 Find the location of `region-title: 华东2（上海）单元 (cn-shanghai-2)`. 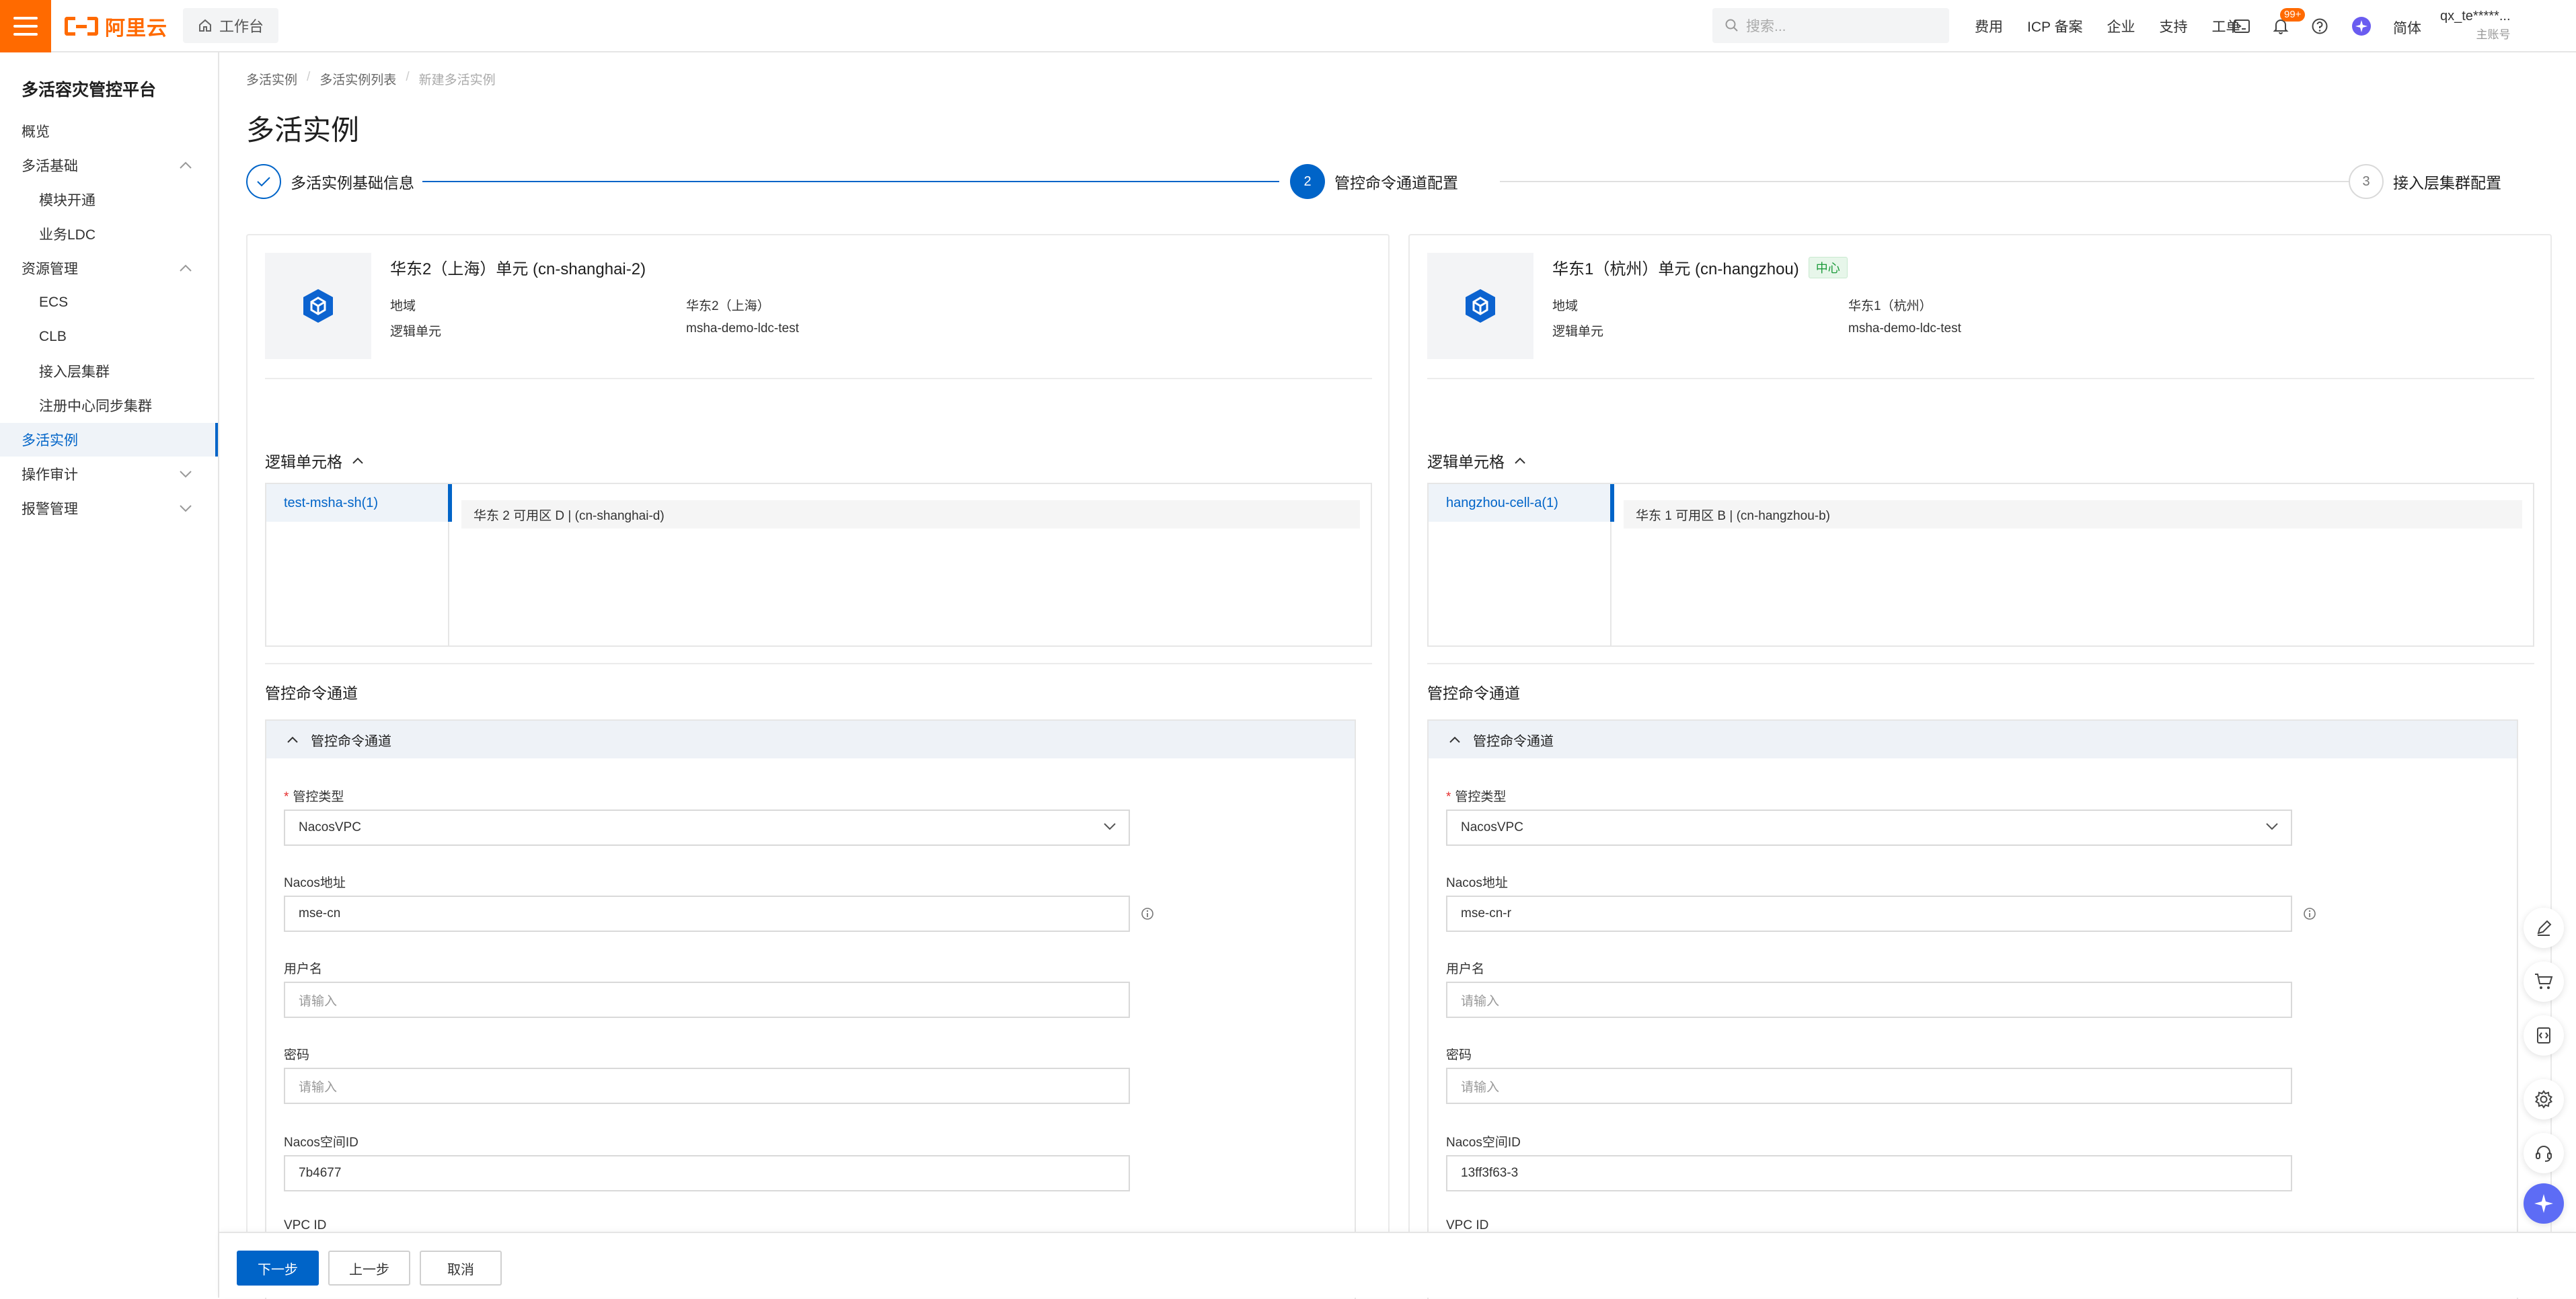

region-title: 华东2（上海）单元 (cn-shanghai-2) is located at coordinates (518, 267).